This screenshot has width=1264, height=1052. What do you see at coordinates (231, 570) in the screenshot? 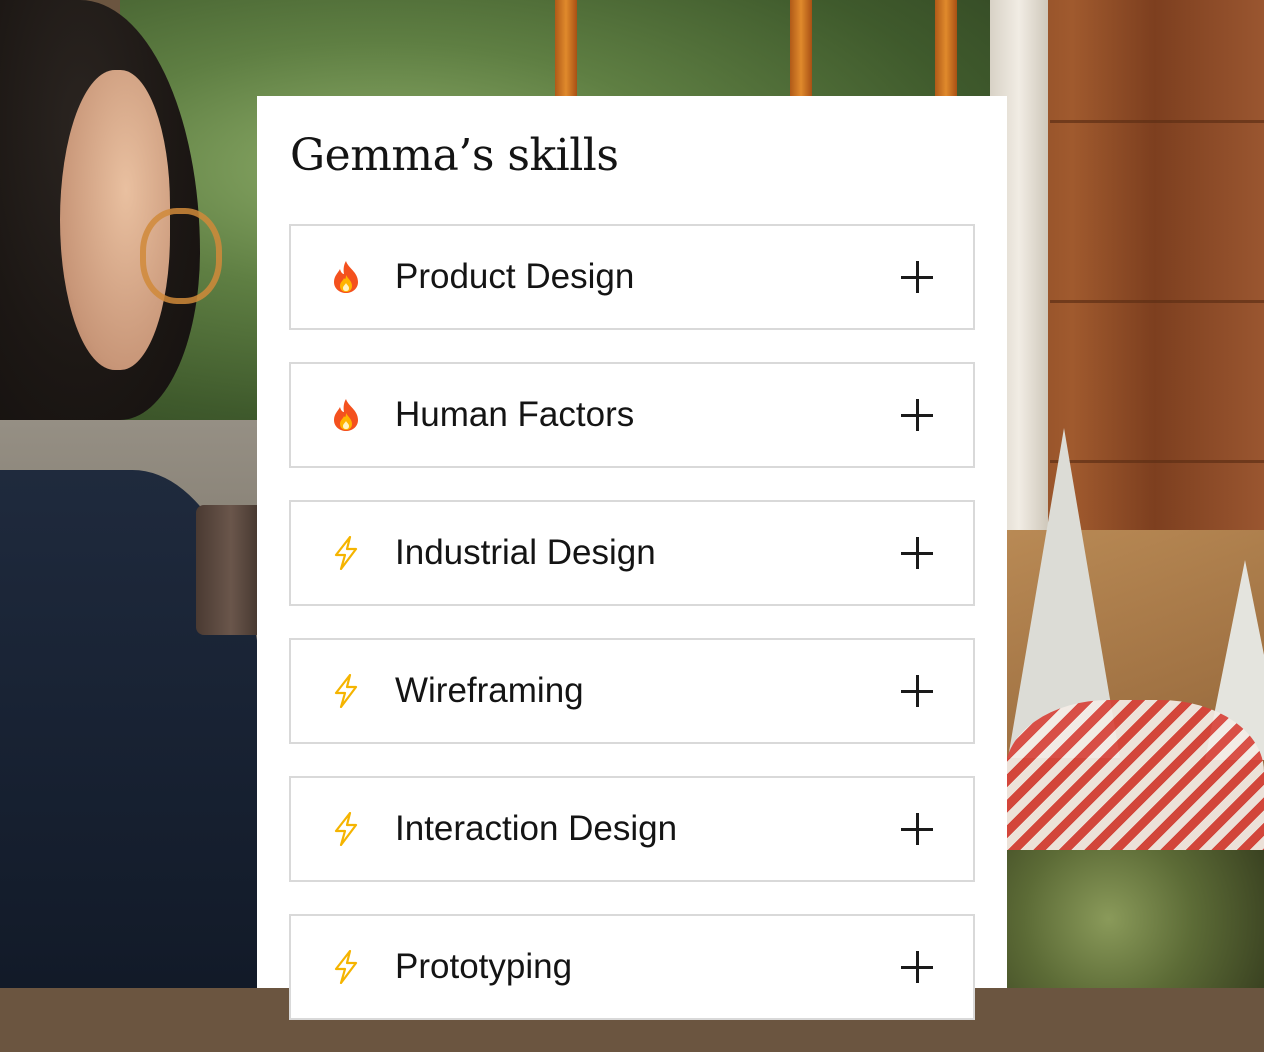
I see `mug` at bounding box center [231, 570].